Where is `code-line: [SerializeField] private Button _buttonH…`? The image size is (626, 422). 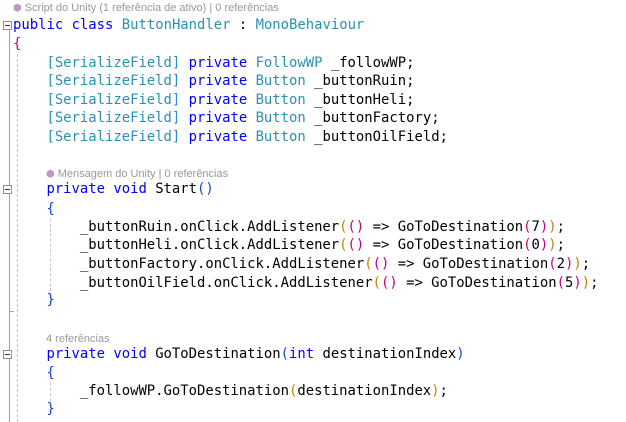
code-line: [SerializeField] private Button _buttonH… is located at coordinates (213, 100).